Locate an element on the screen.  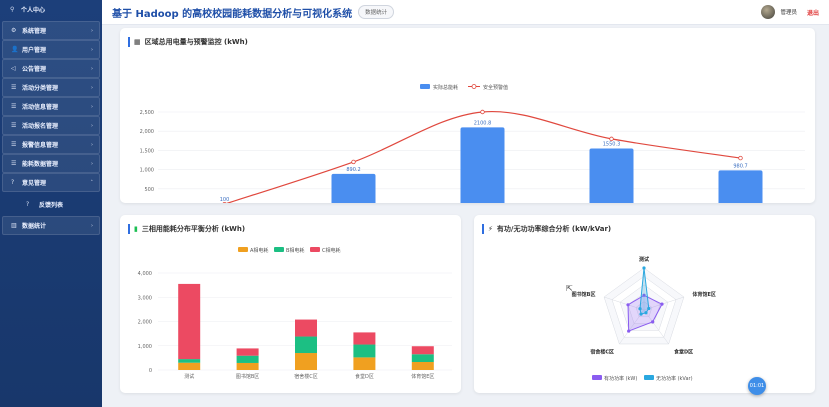
radar-indicator-label: 食堂D区 is located at coordinates (683, 351).